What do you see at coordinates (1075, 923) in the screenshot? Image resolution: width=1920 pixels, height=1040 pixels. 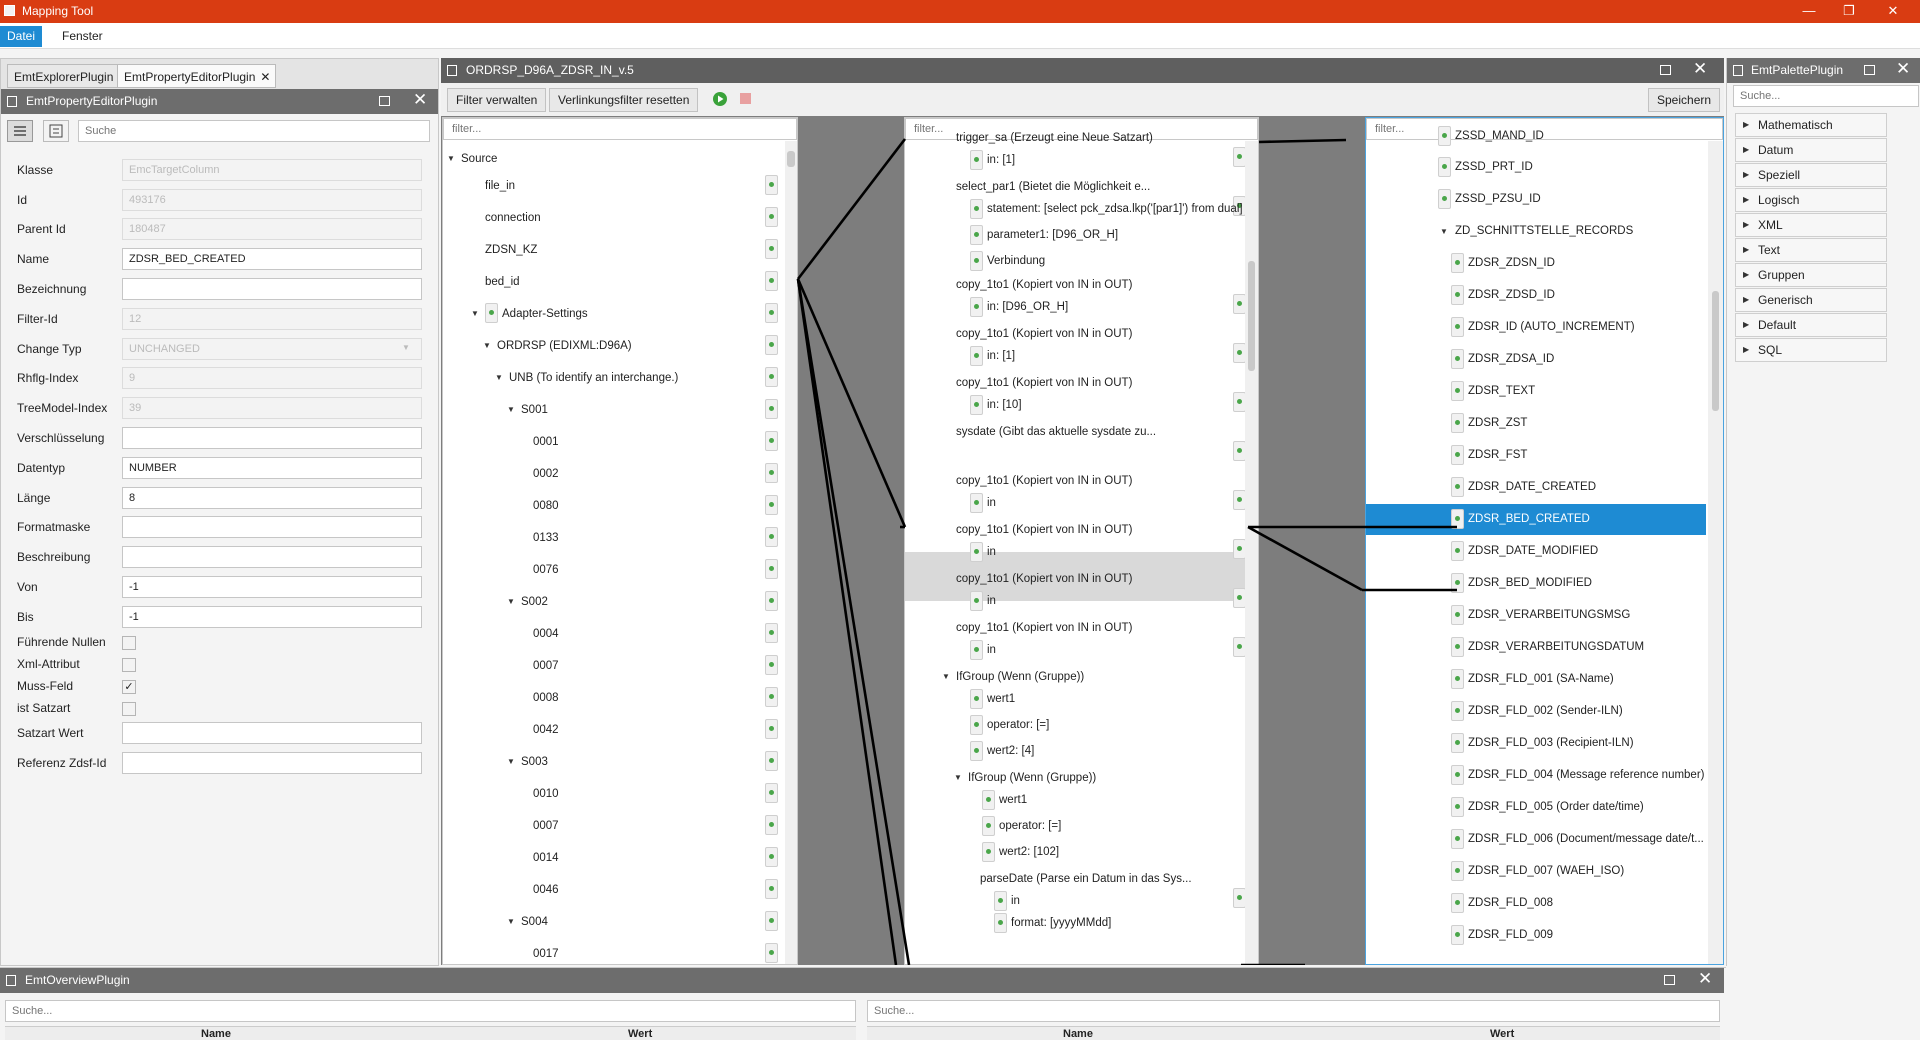 I see `function-row: format: [yyyyMMdd]` at bounding box center [1075, 923].